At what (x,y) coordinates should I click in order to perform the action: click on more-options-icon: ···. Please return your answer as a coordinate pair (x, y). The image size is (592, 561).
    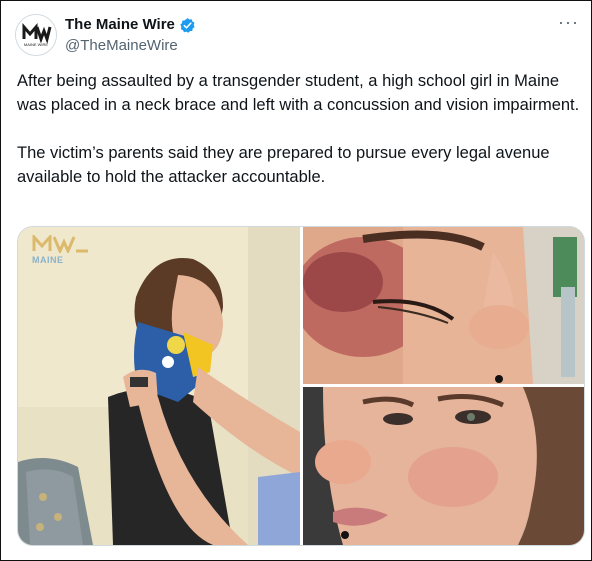
    Looking at the image, I should click on (568, 22).